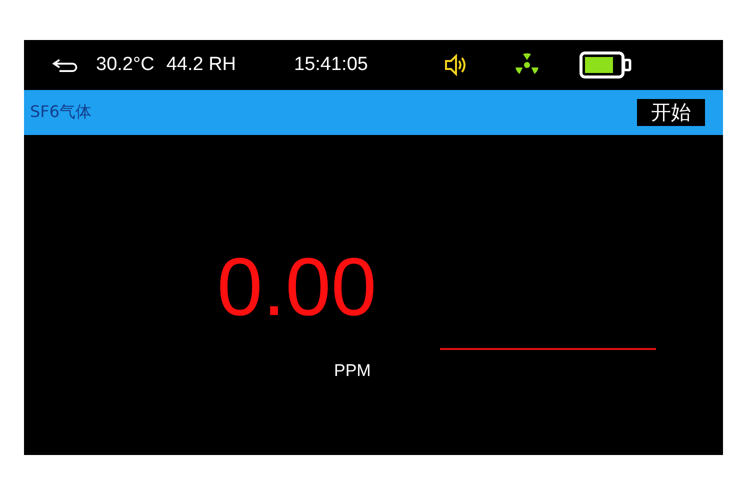 This screenshot has width=750, height=489. Describe the element at coordinates (66, 65) in the screenshot. I see `back-arrow-icon` at that location.